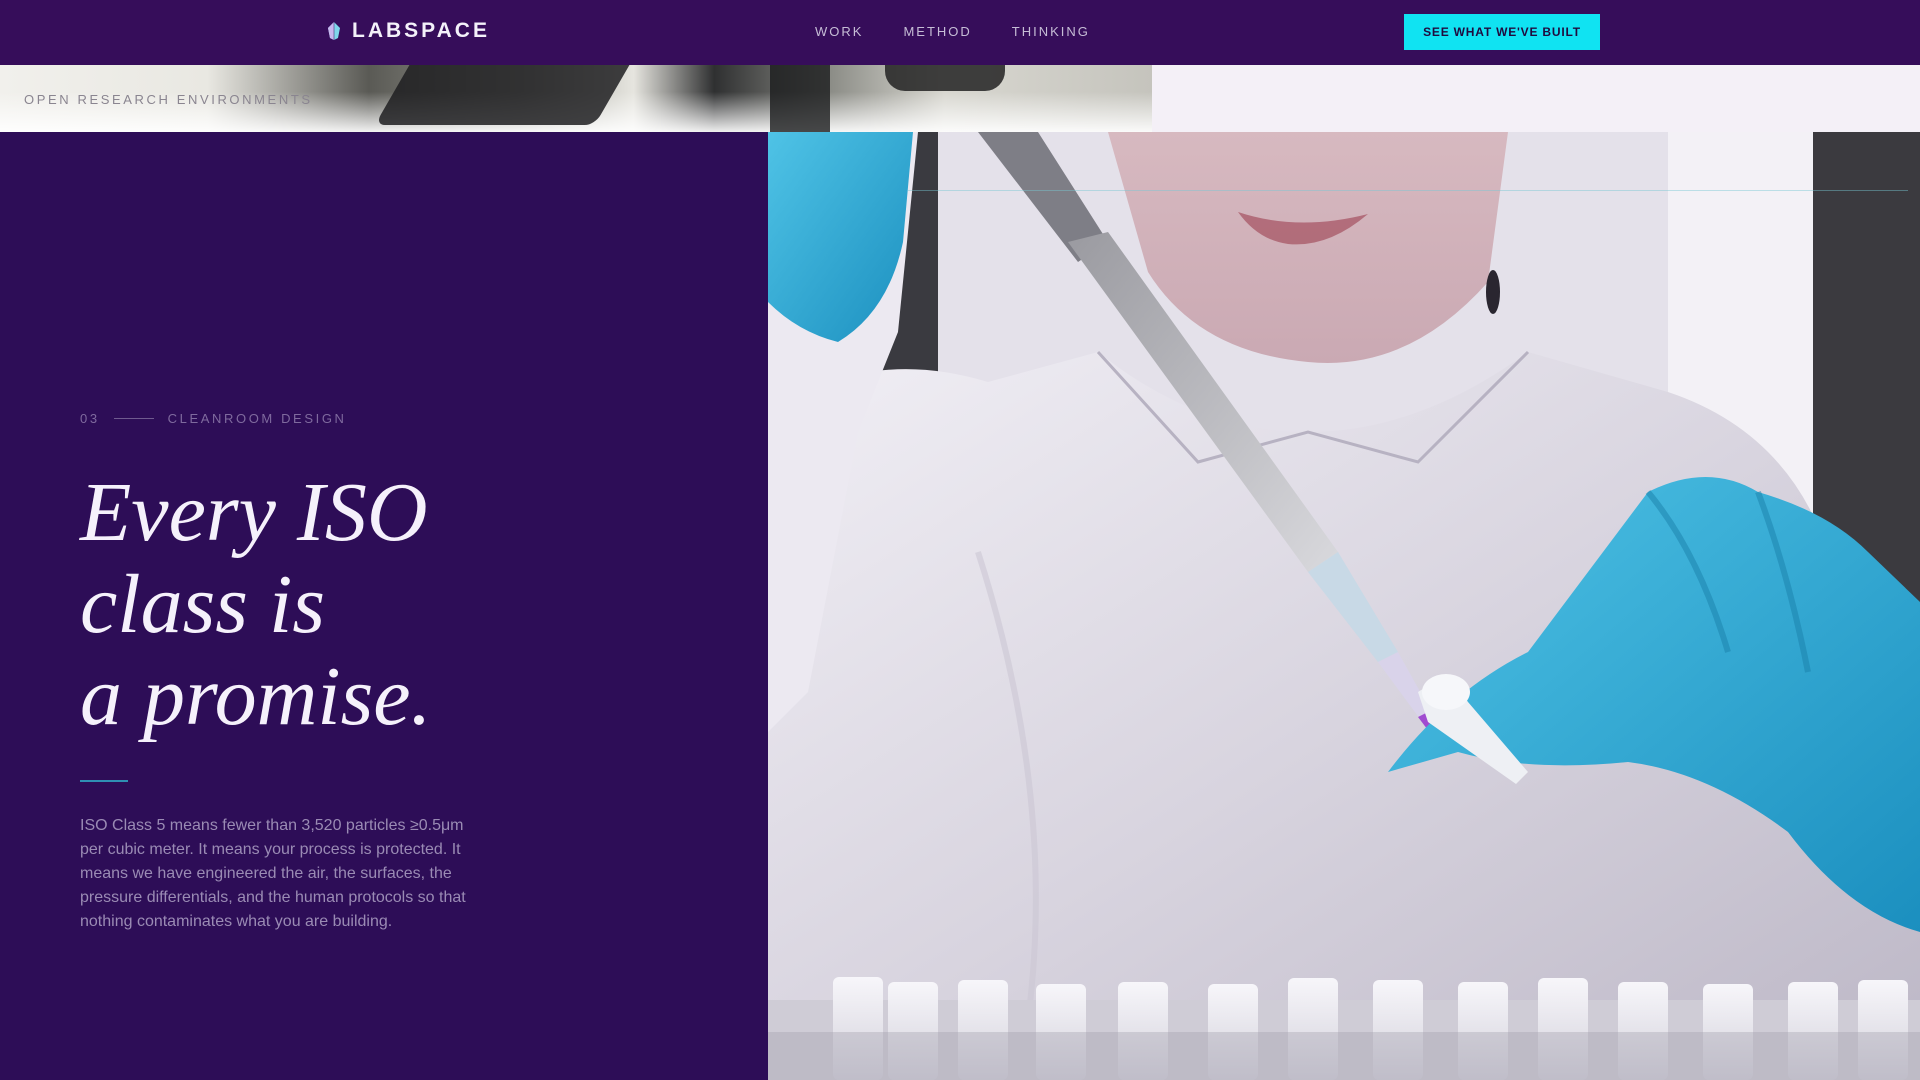 This screenshot has width=1920, height=1080. Describe the element at coordinates (256, 696) in the screenshot. I see `headline-line-3: a promise.` at that location.